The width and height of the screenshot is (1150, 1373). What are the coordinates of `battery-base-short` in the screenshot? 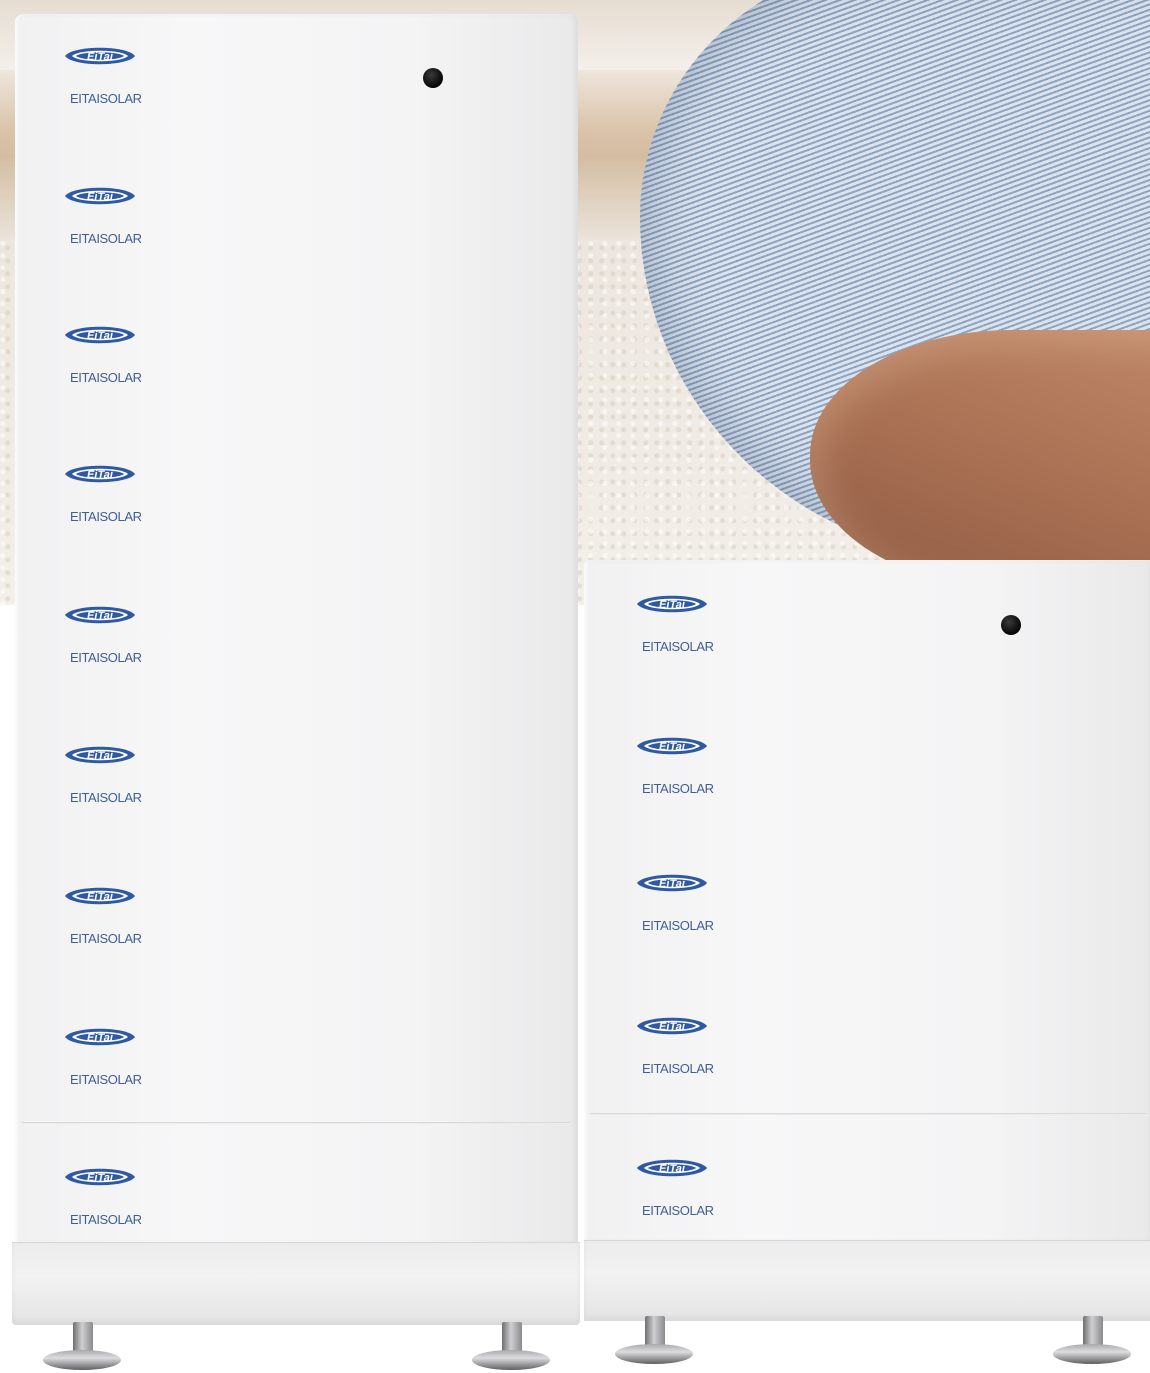 It's located at (867, 1280).